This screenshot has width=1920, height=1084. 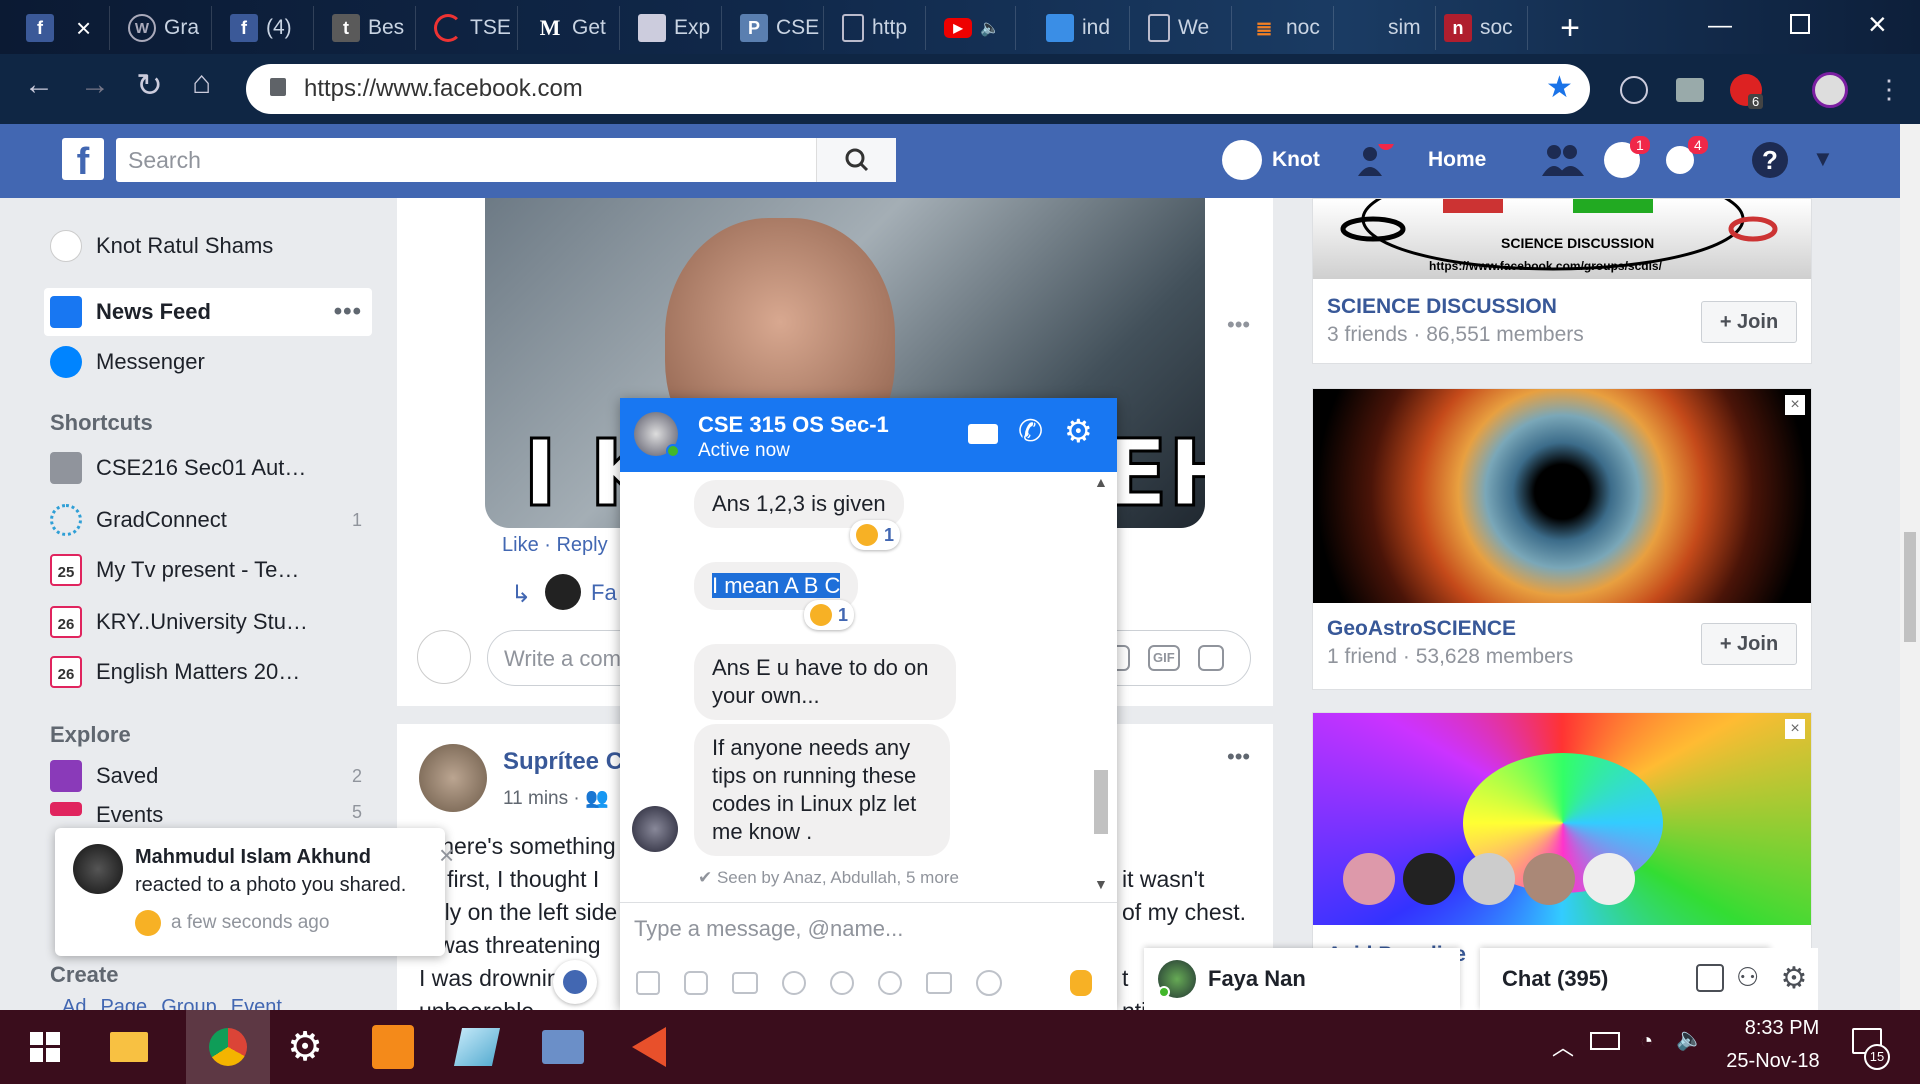 What do you see at coordinates (563, 1047) in the screenshot?
I see `network-app-icon` at bounding box center [563, 1047].